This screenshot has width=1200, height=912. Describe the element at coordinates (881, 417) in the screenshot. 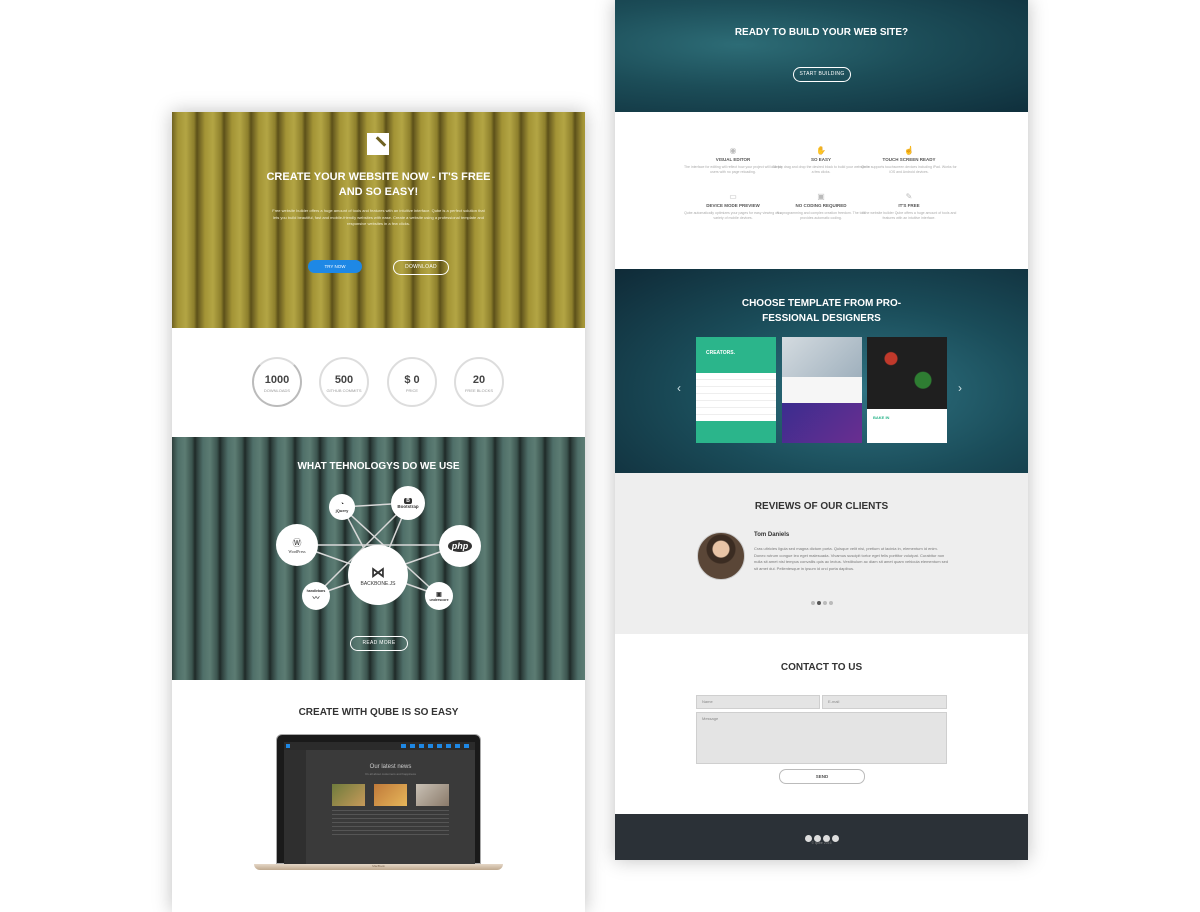

I see `template-title: BAKE IN` at that location.